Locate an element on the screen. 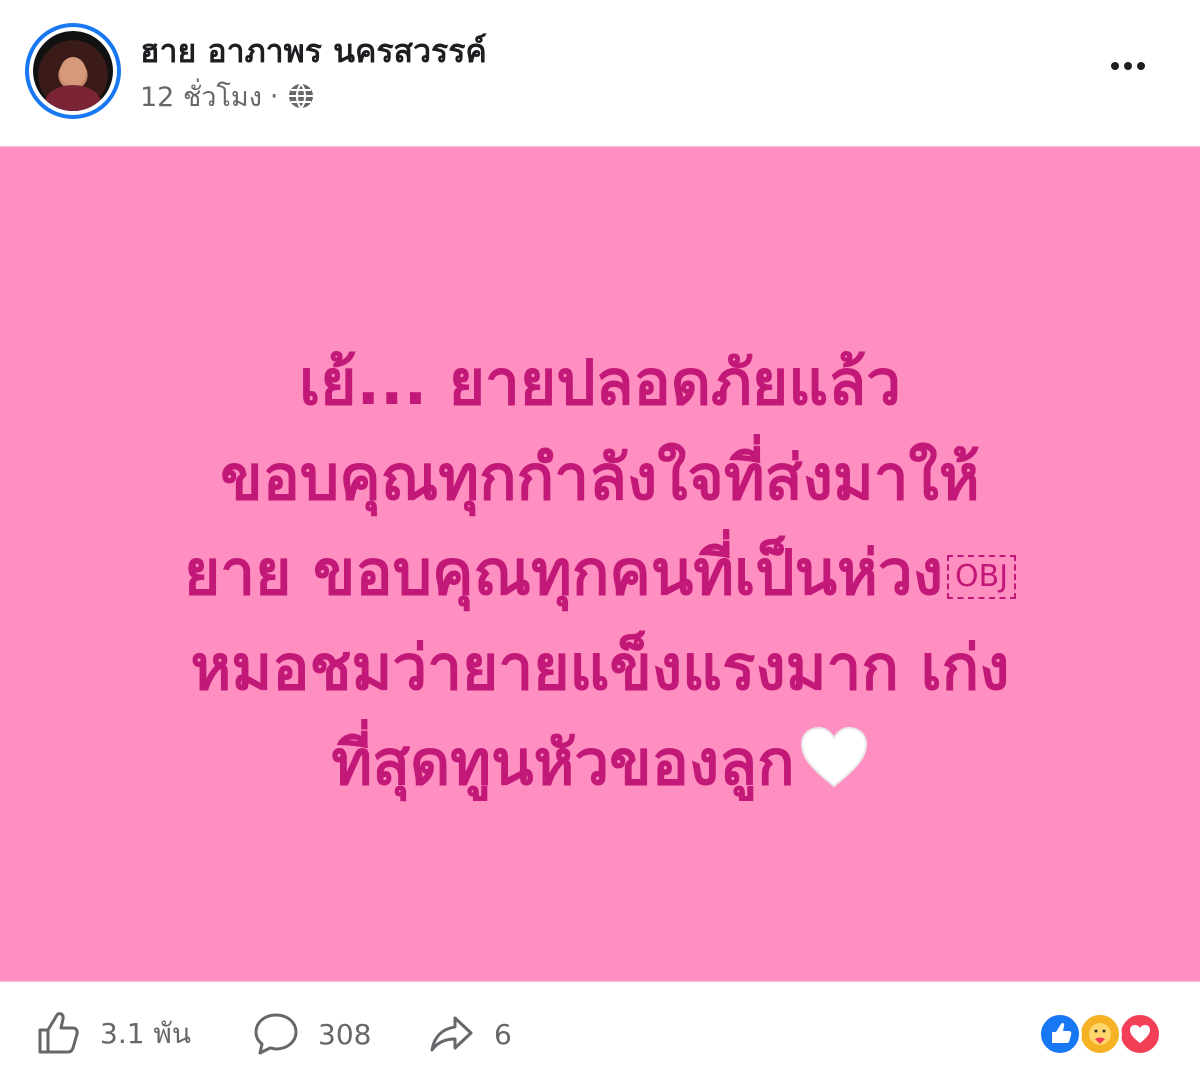 The width and height of the screenshot is (1200, 1081). status-line: ยาย ขอบคุณทุกคนที่เป็นห่วง OBJ is located at coordinates (600, 572).